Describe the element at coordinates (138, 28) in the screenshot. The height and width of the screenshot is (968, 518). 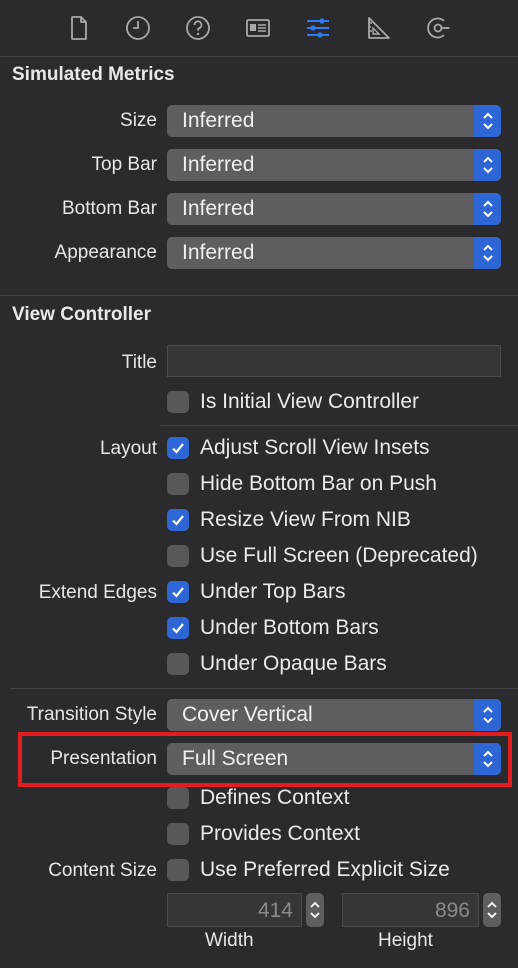
I see `history-icon` at that location.